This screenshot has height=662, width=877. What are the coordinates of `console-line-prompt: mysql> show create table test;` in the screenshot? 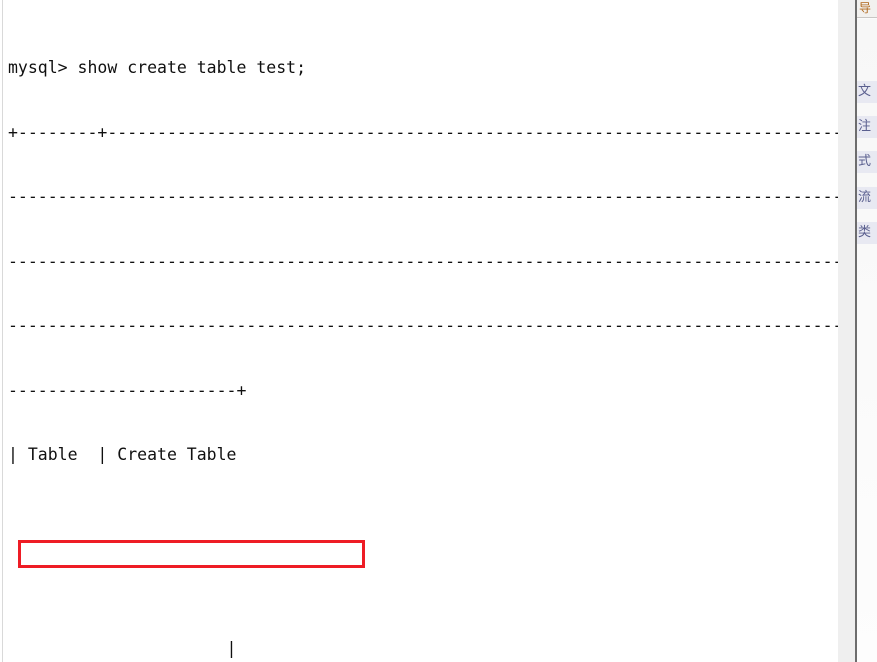 It's located at (157, 67).